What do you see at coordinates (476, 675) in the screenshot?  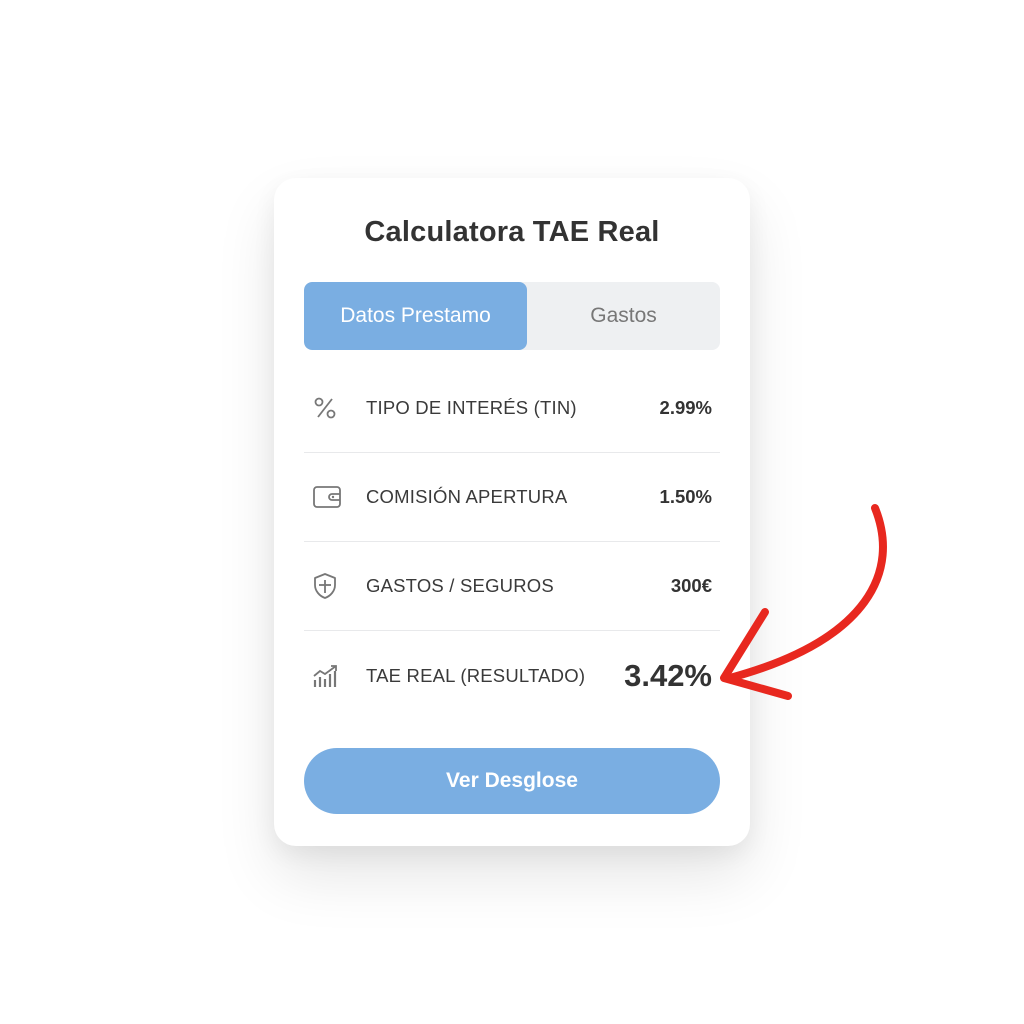 I see `row-label: TAE REAL (RESULTADO)` at bounding box center [476, 675].